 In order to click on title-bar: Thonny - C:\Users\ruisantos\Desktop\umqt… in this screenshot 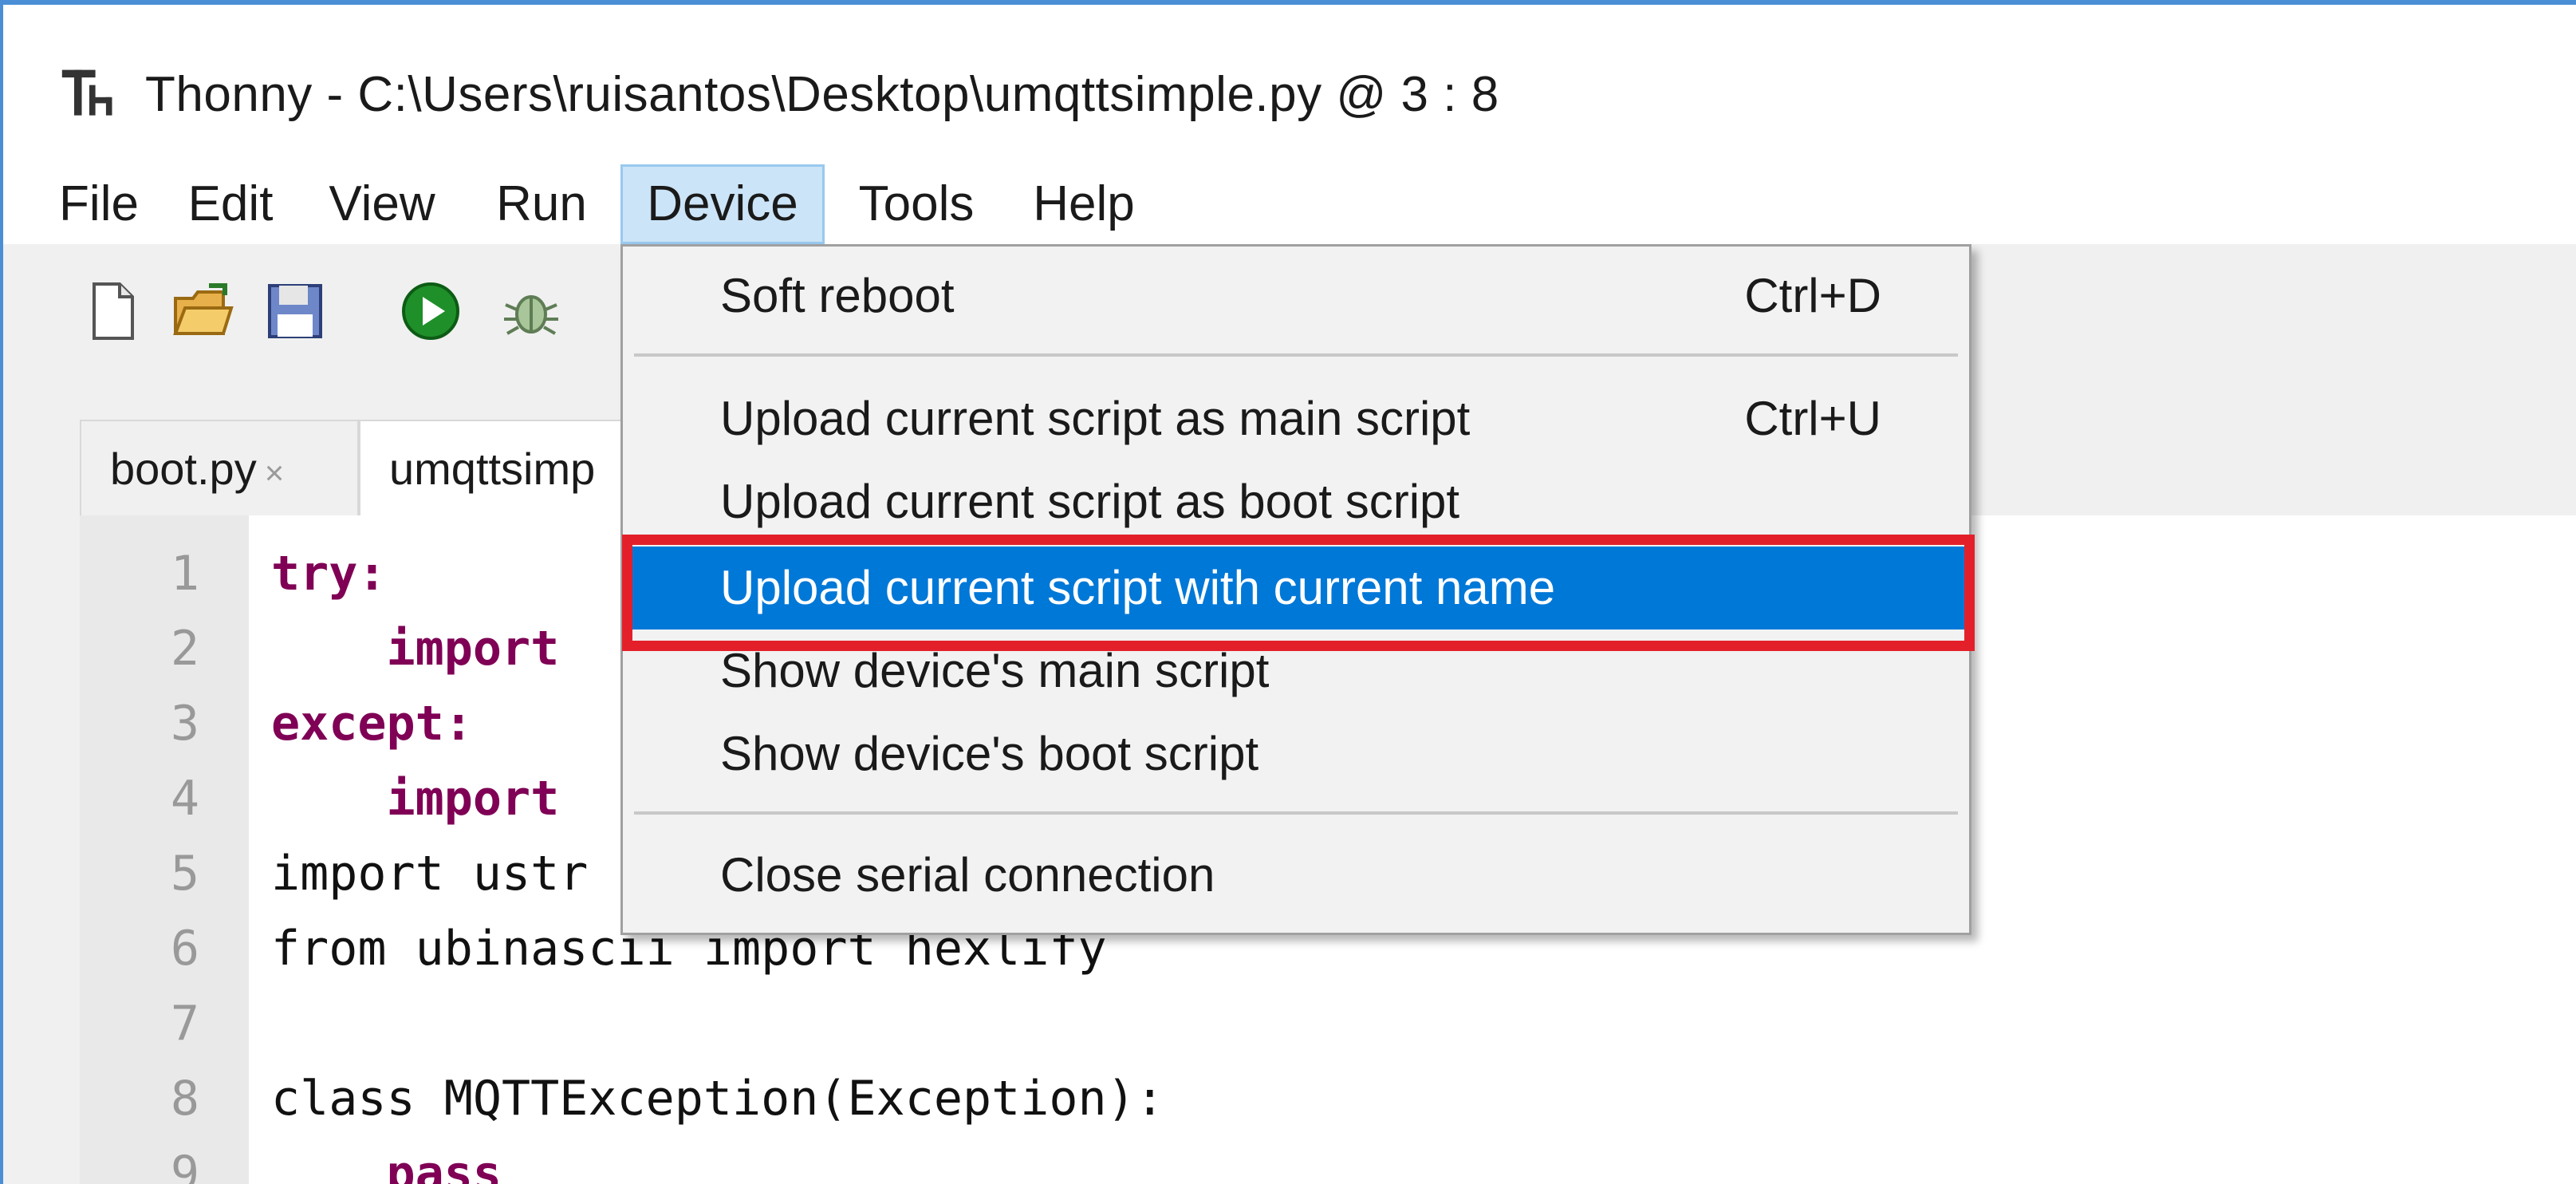, I will do `click(1289, 84)`.